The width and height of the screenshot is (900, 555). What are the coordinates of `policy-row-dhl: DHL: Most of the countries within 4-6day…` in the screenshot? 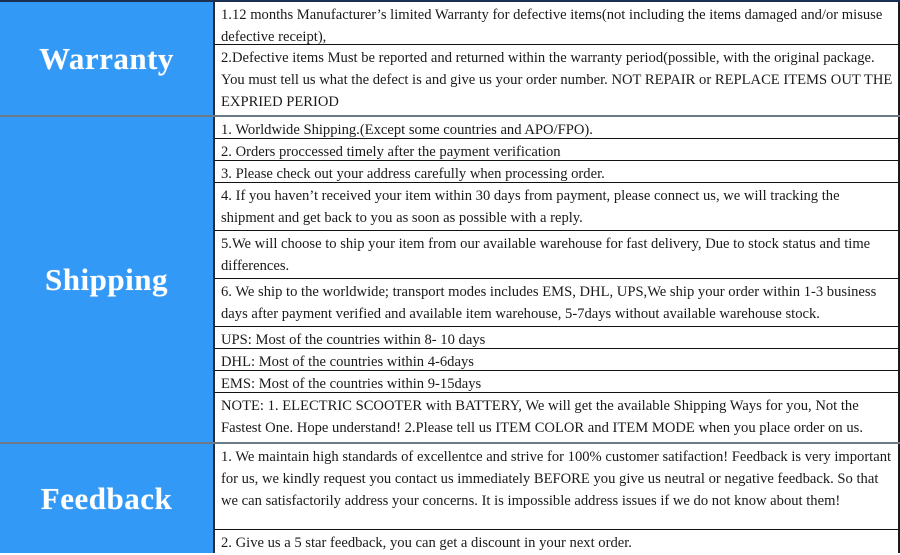 It's located at (556, 360).